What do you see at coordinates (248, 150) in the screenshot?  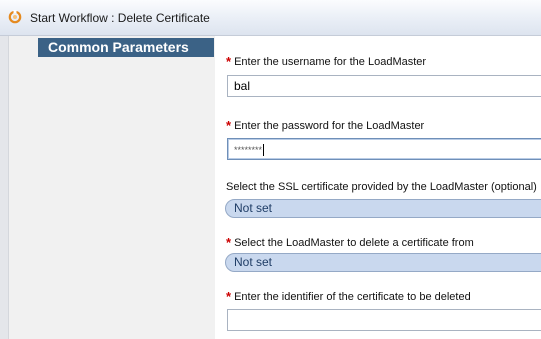 I see `password-value: ********` at bounding box center [248, 150].